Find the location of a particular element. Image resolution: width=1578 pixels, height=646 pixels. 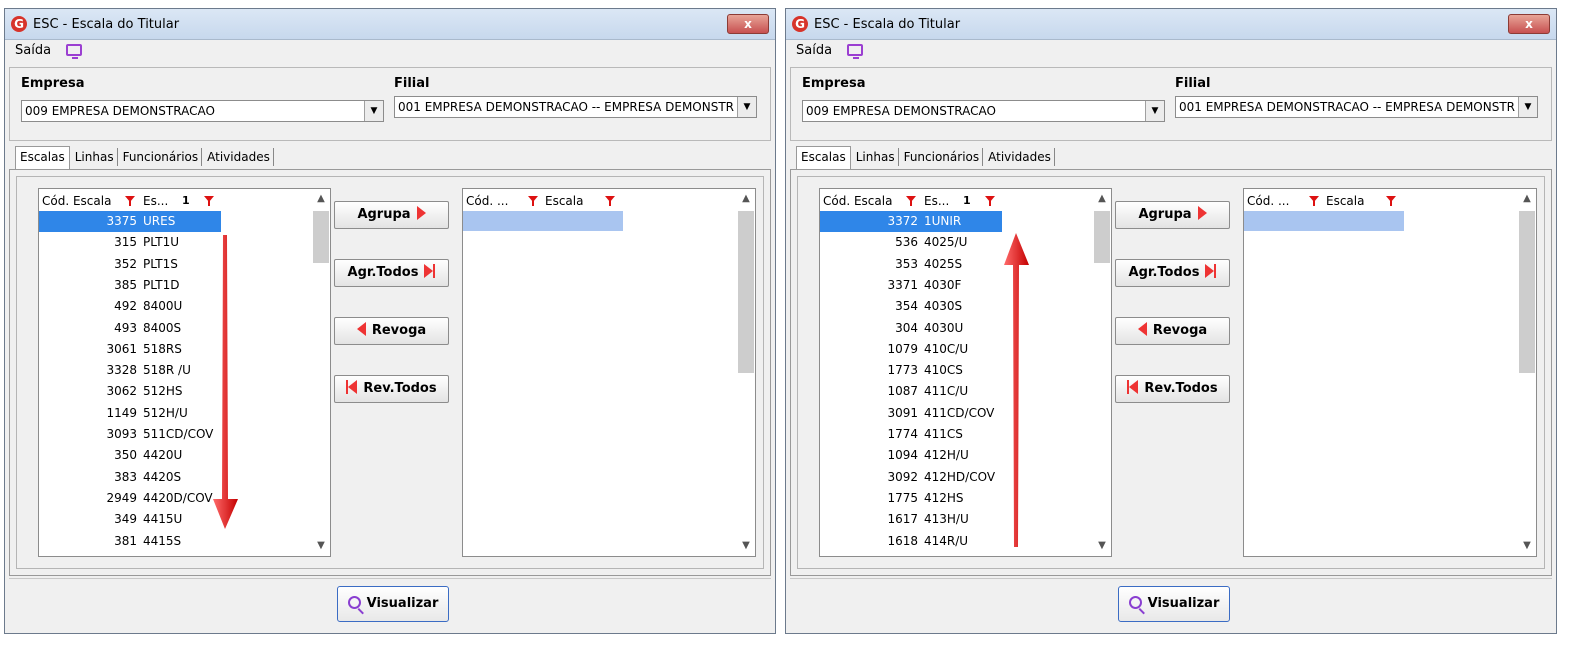

table-row: 3328 518R /U is located at coordinates (130, 370).